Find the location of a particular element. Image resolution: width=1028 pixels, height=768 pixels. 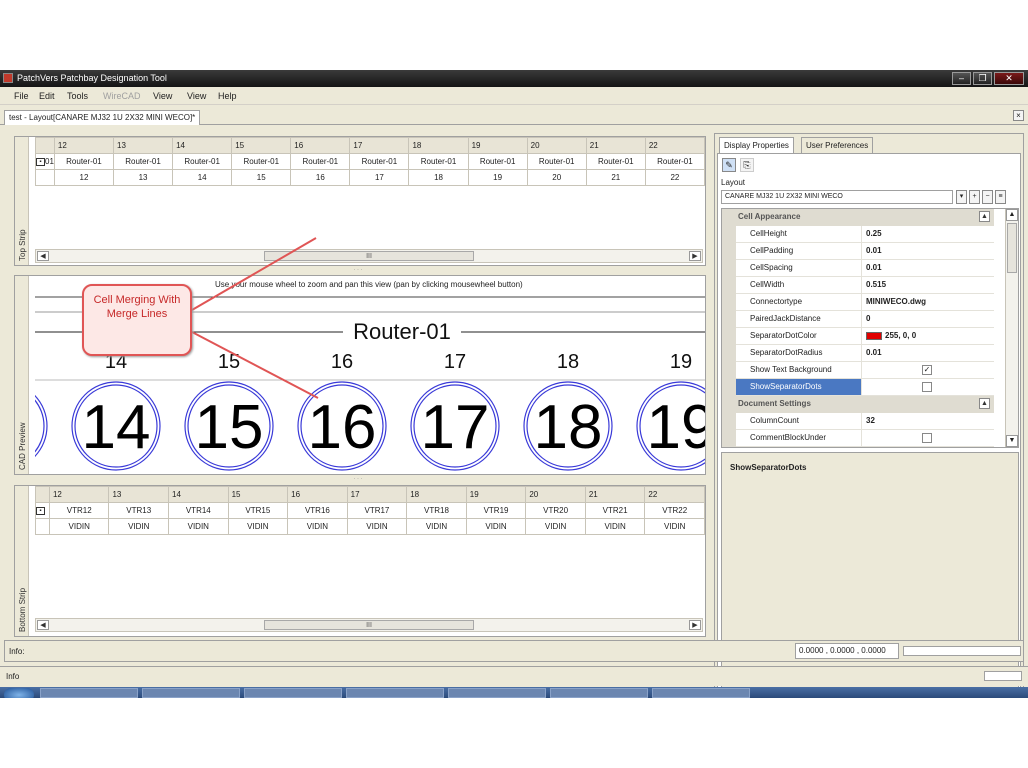

property-row: CellPadding 0.01 is located at coordinates (858, 251).